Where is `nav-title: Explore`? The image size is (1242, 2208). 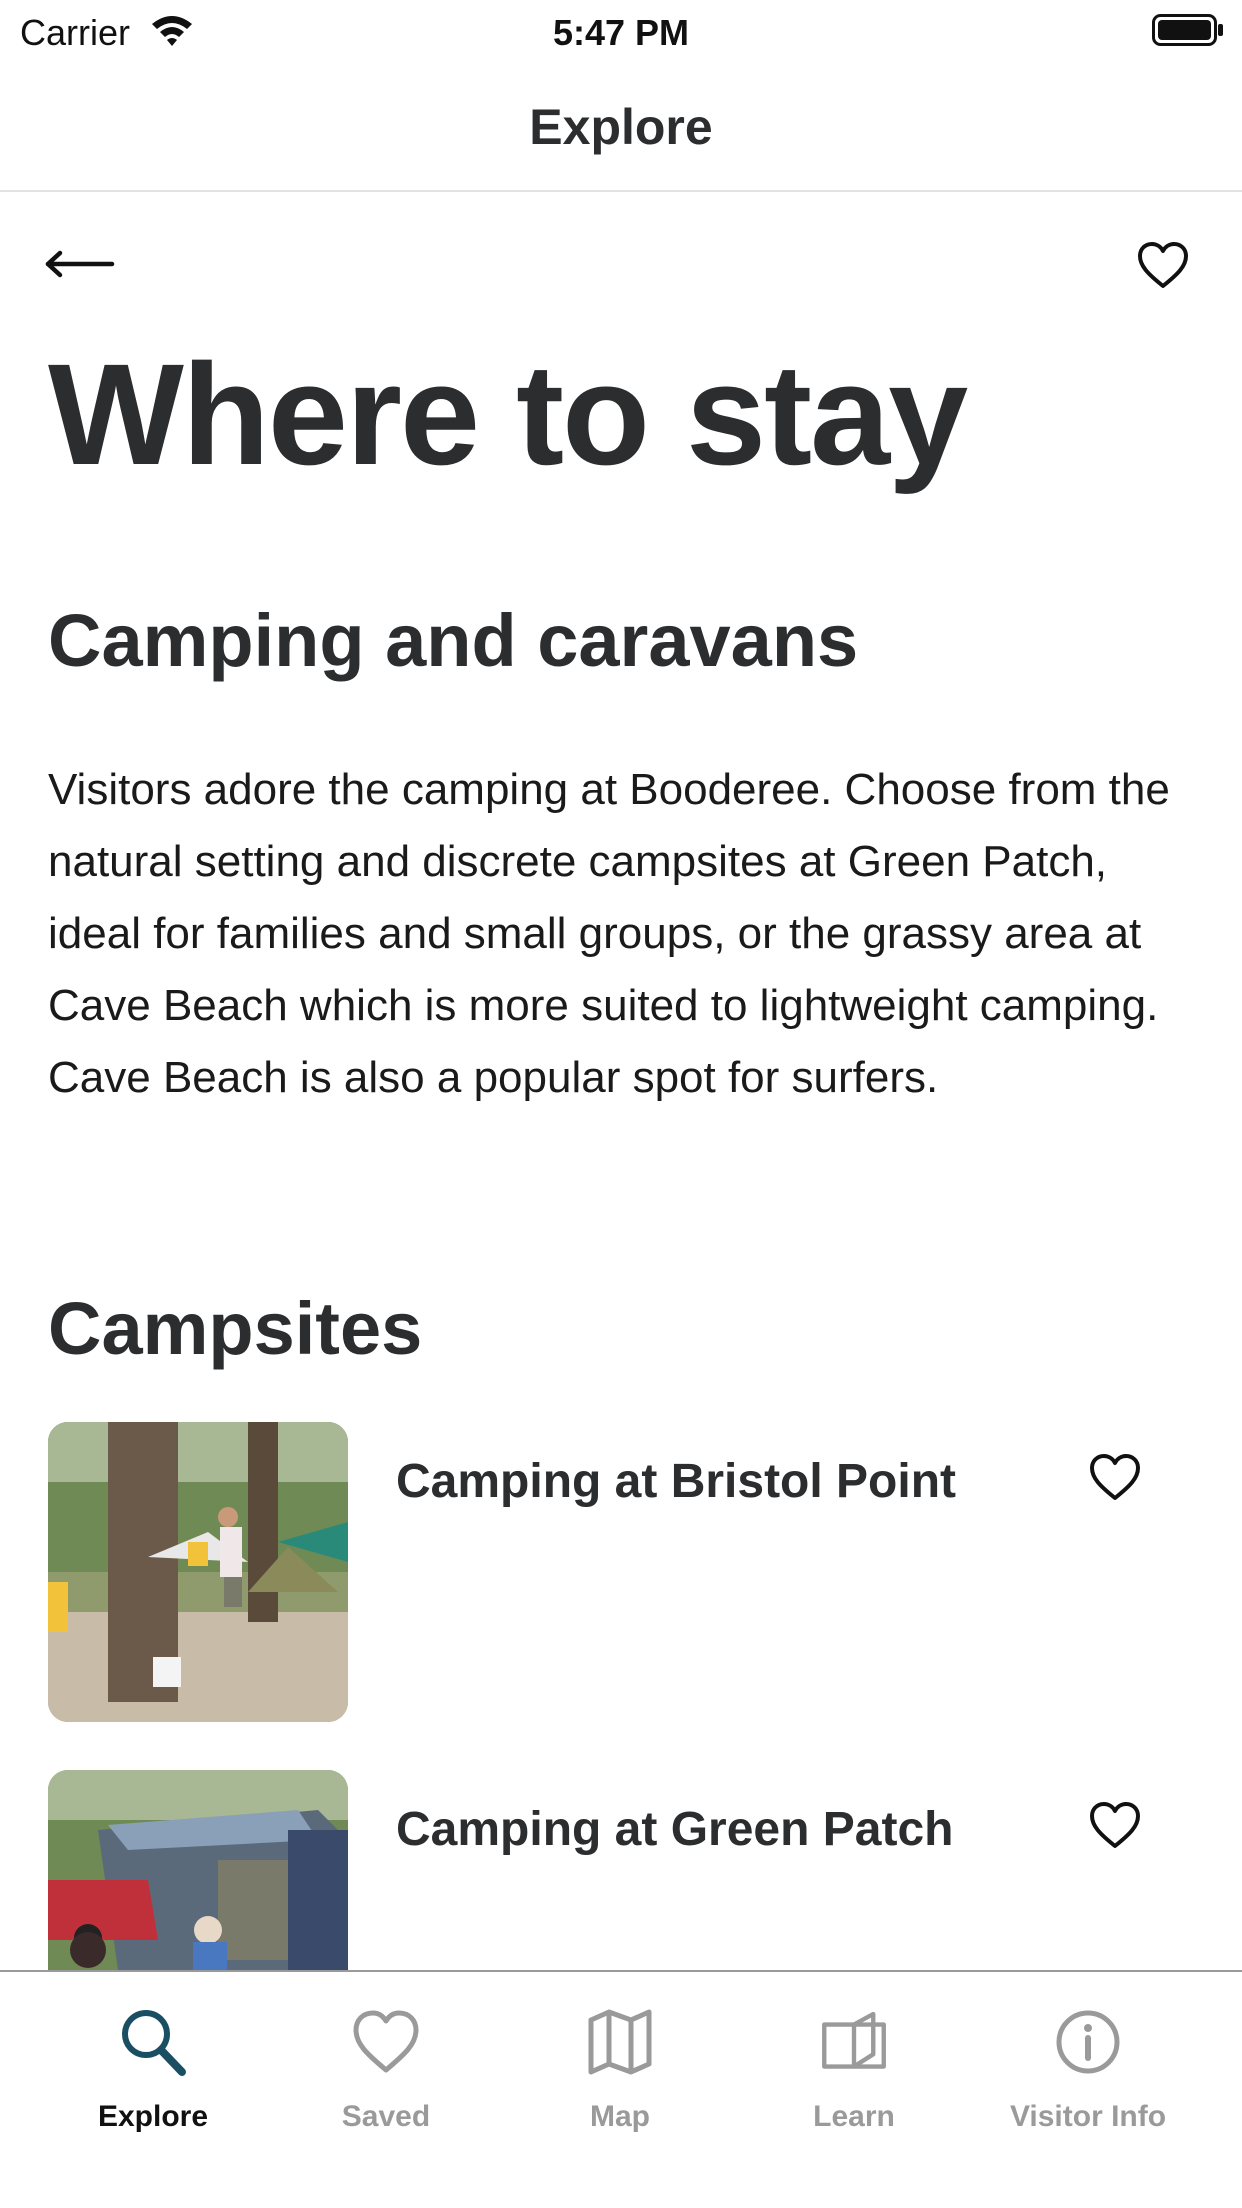 nav-title: Explore is located at coordinates (621, 127).